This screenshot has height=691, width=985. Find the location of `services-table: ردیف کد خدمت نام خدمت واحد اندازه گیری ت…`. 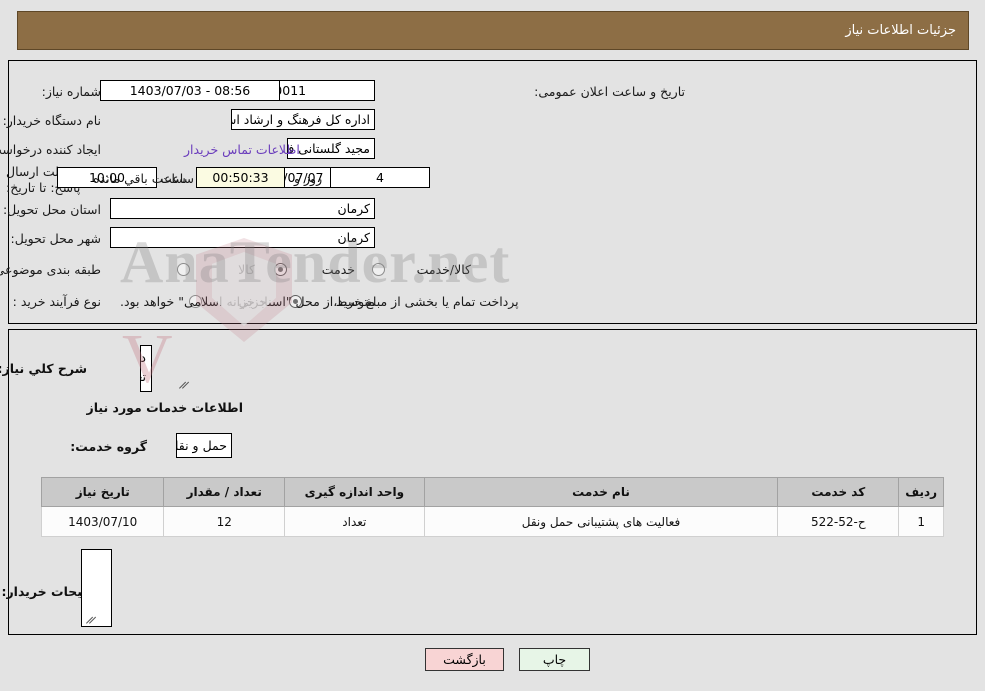

services-table: ردیف کد خدمت نام خدمت واحد اندازه گیری ت… is located at coordinates (492, 507).